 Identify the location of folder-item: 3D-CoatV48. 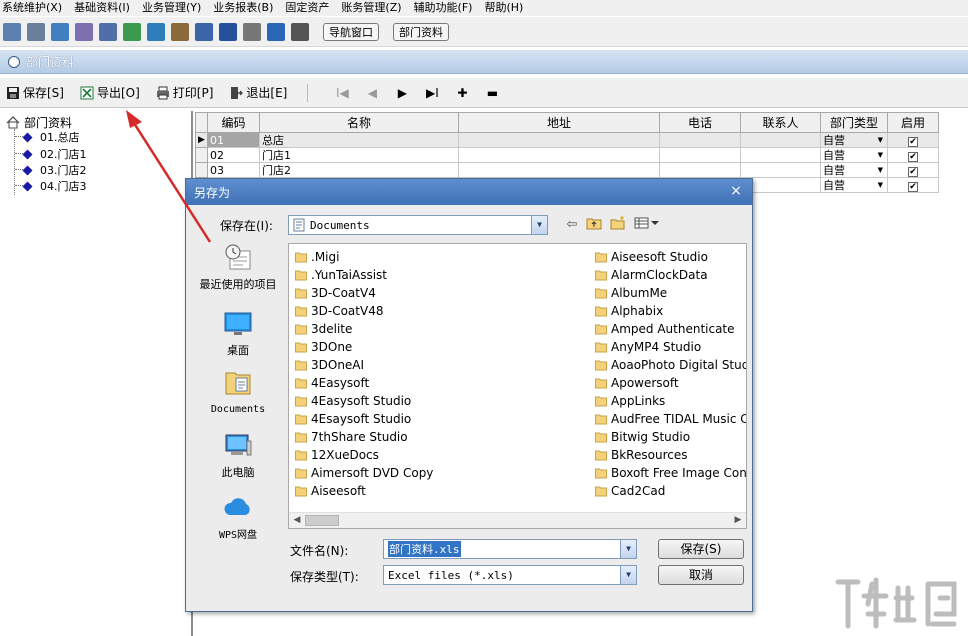
(440, 311).